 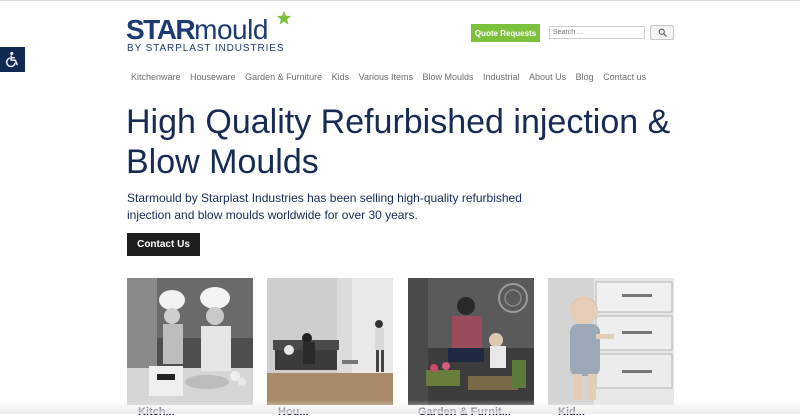 I want to click on nav-item-about-us: About Us, so click(x=547, y=77).